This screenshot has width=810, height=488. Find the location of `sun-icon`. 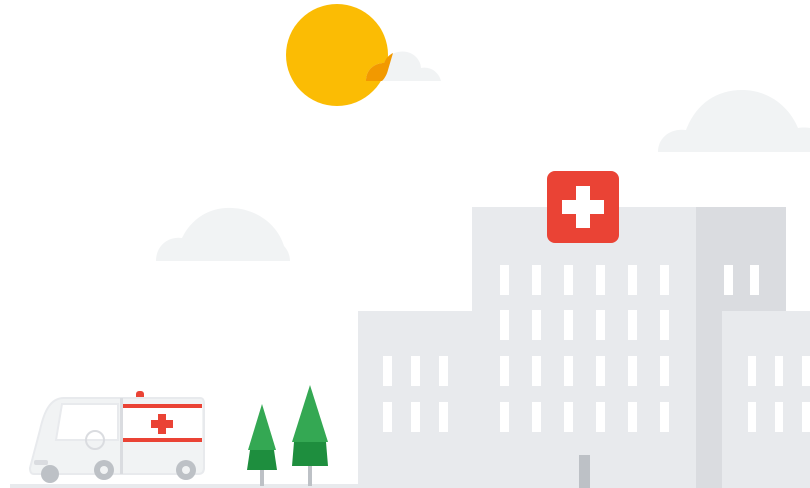

sun-icon is located at coordinates (337, 56).